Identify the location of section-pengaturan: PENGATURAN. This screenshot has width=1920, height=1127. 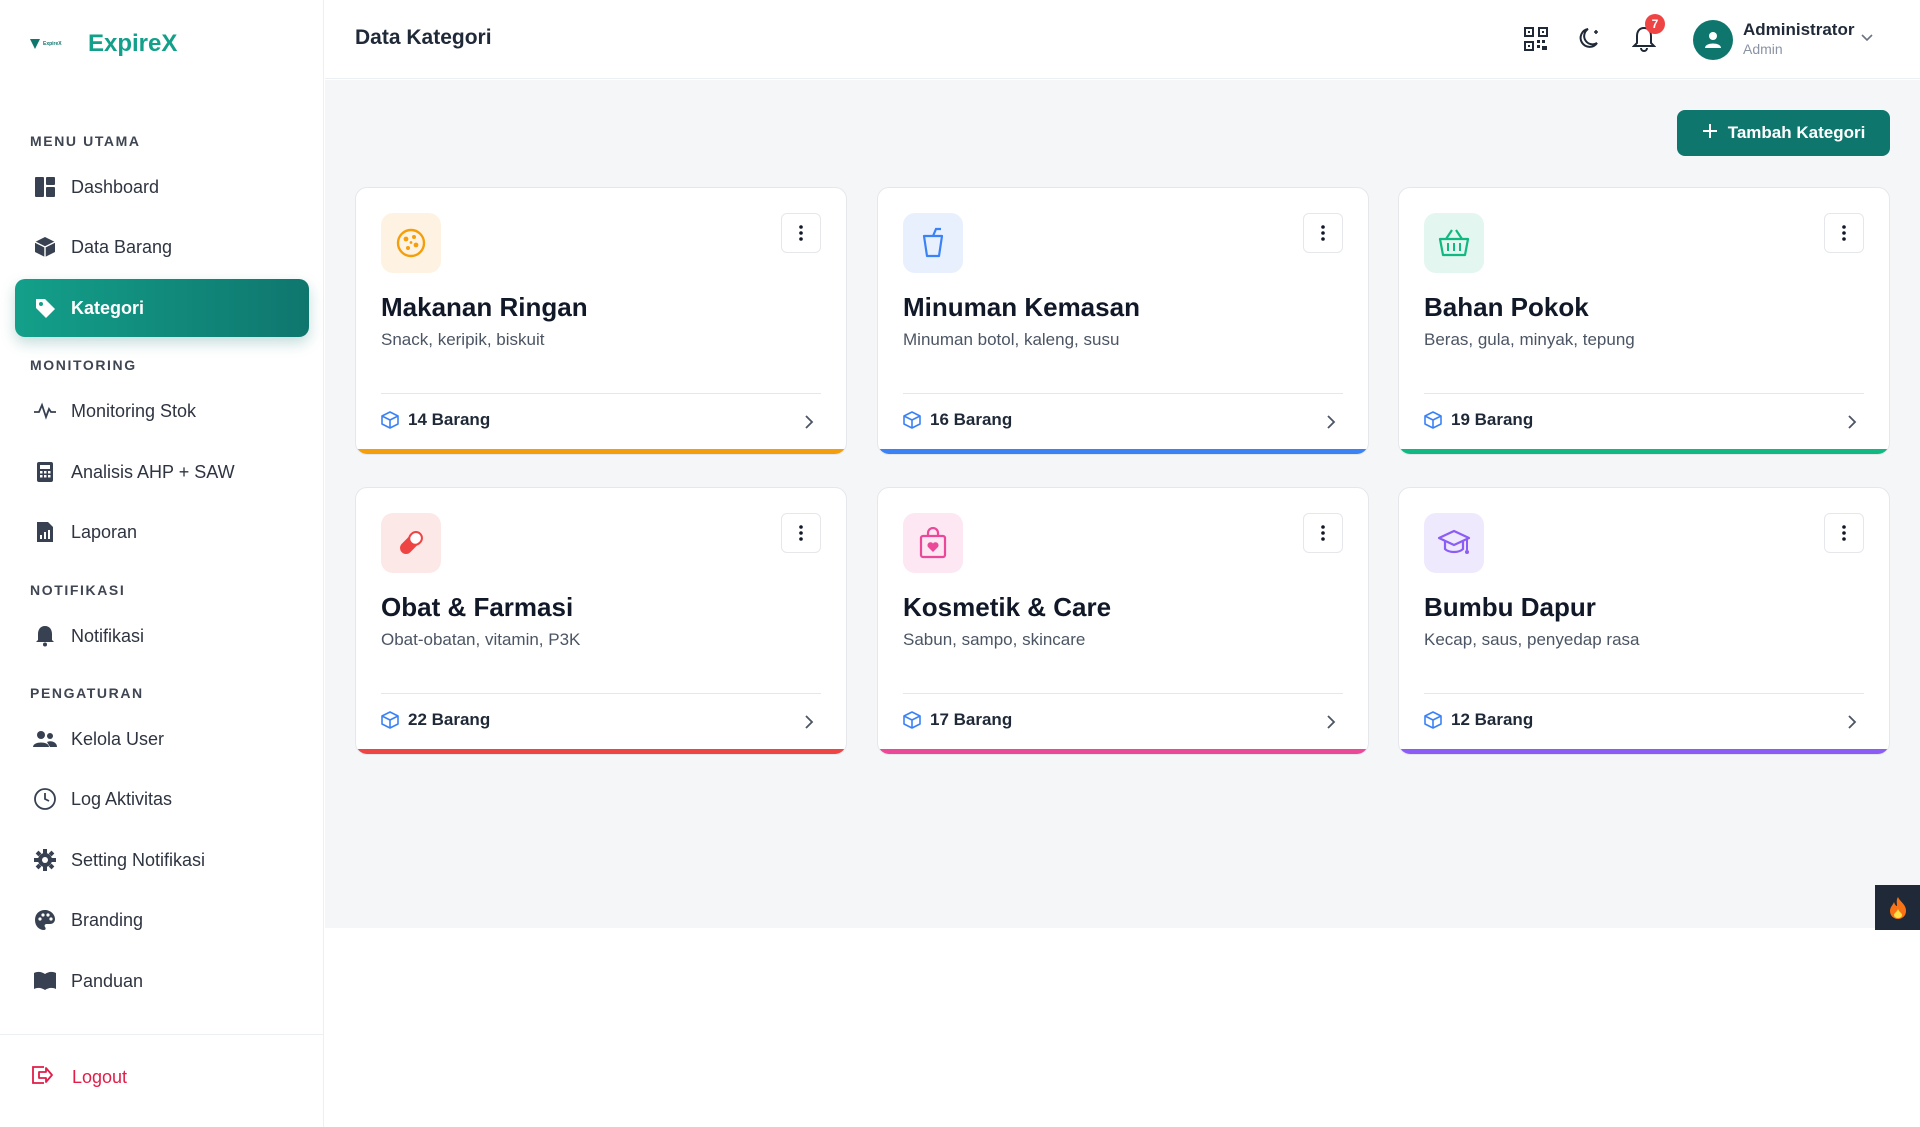
(87, 693).